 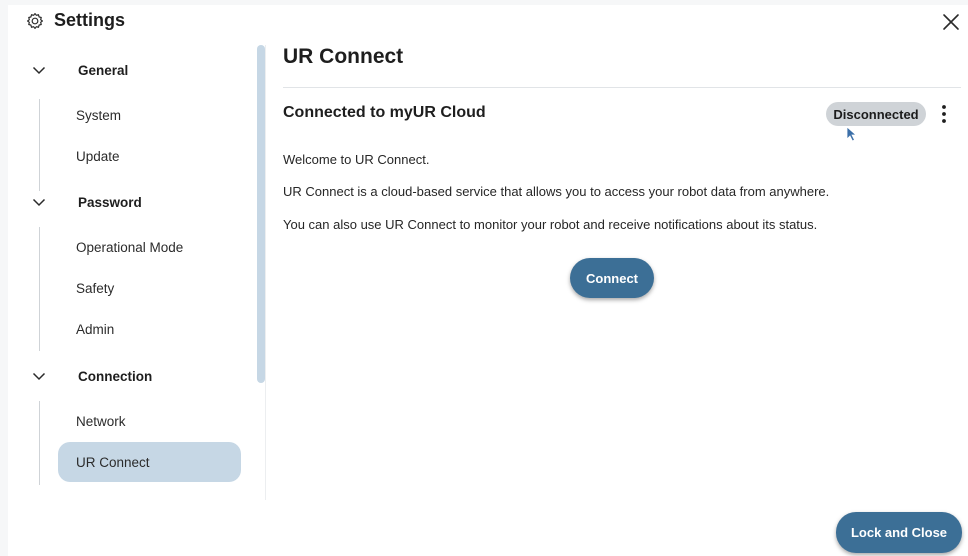 I want to click on section-label: General, so click(x=103, y=70).